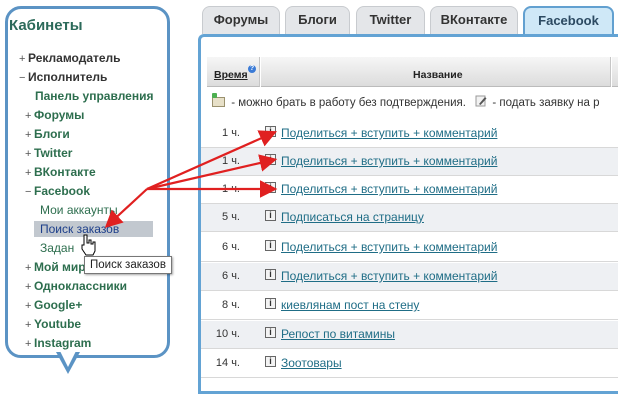 This screenshot has height=394, width=618. I want to click on annotation-arrows, so click(179, 193).